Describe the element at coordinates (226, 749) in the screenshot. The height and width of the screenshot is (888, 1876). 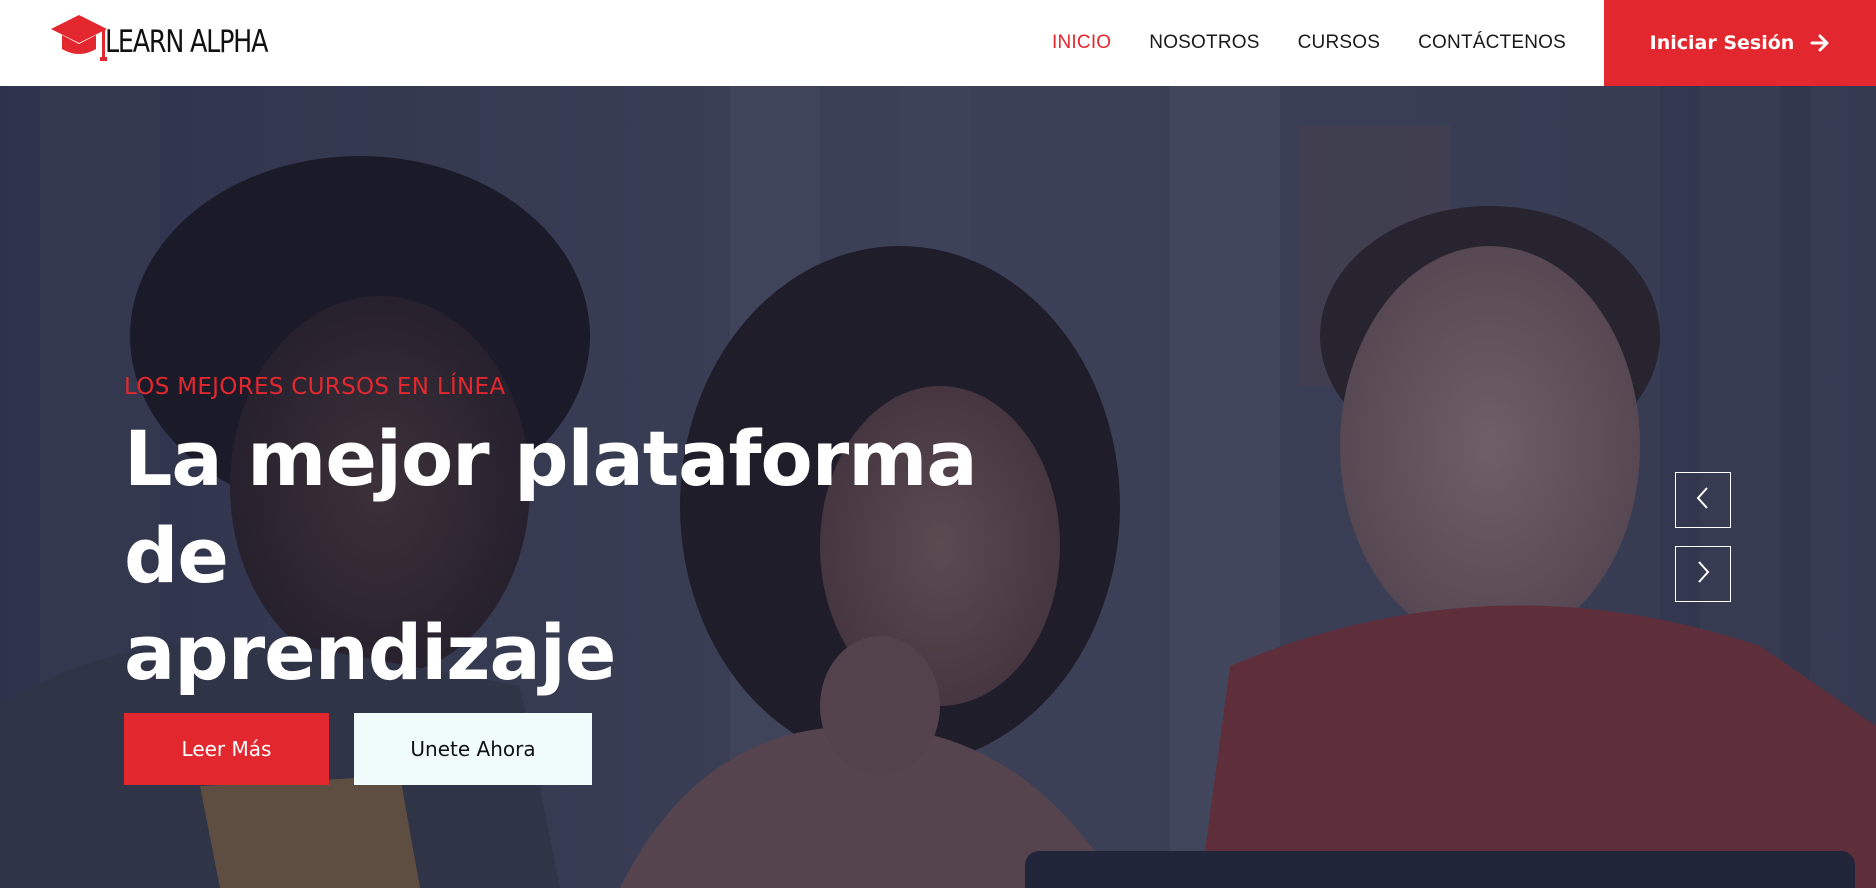
I see `read-more-button: Leer Más` at that location.